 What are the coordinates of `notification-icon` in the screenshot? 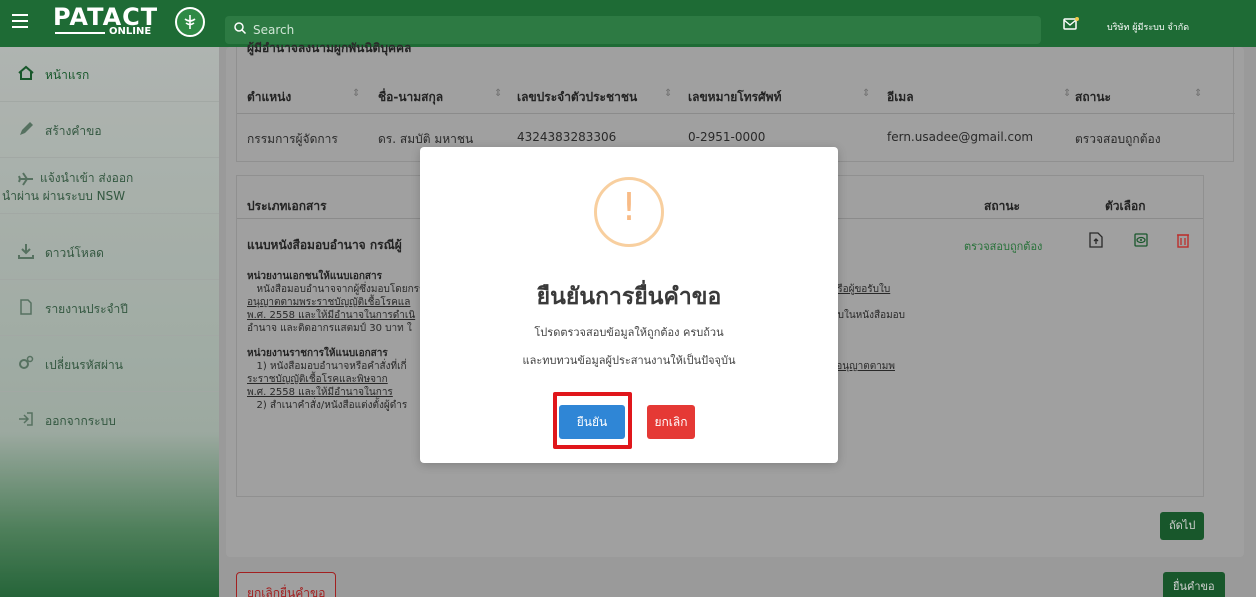 It's located at (1071, 24).